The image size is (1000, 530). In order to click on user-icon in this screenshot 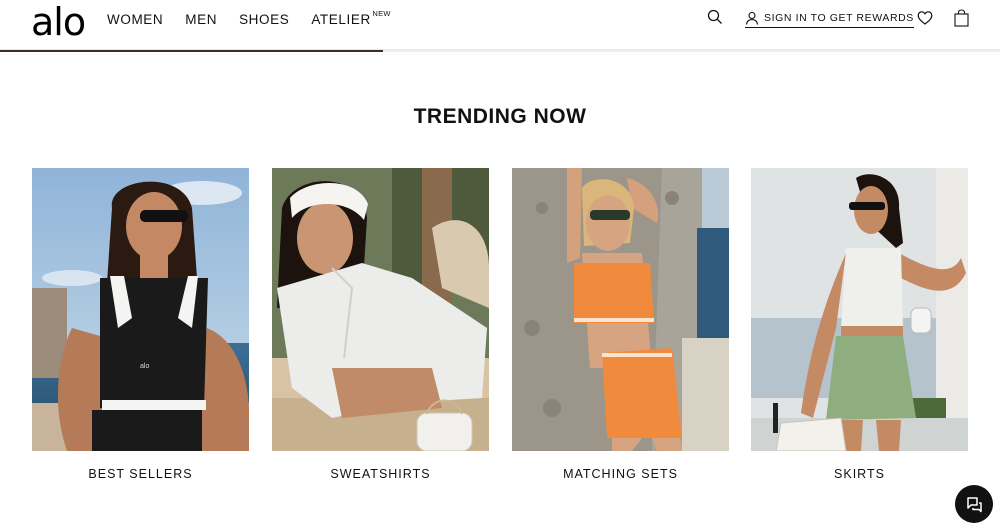, I will do `click(752, 18)`.